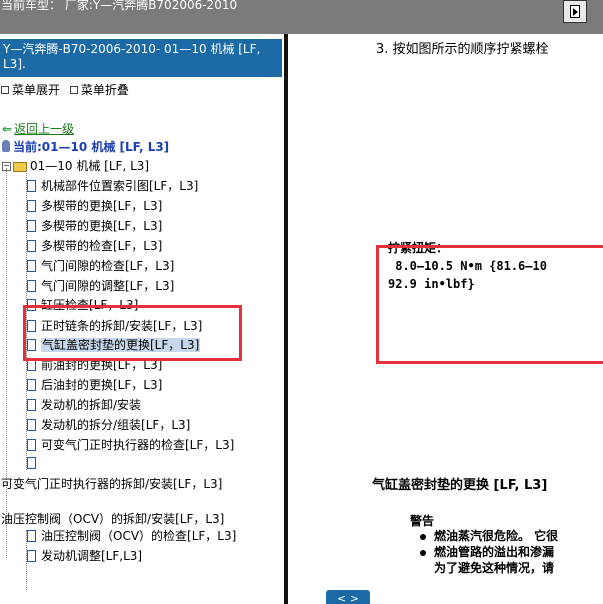 The width and height of the screenshot is (603, 604). Describe the element at coordinates (84, 404) in the screenshot. I see `tree-item: 发动机的拆卸/安装` at that location.